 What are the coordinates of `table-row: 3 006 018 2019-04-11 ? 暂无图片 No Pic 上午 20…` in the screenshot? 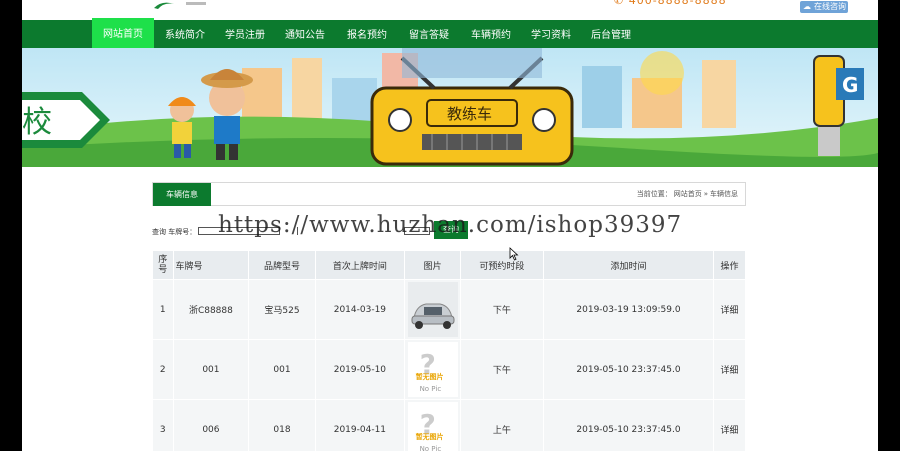 It's located at (449, 425).